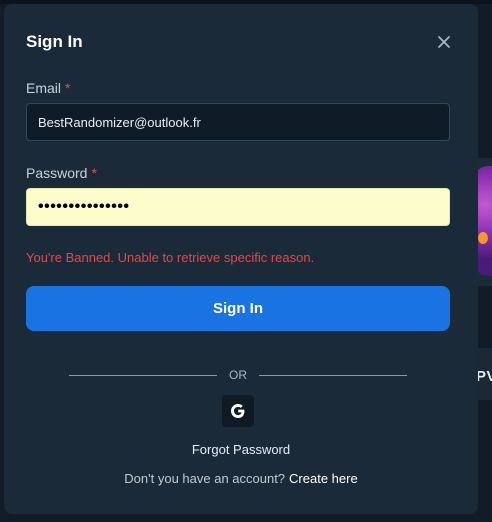 The image size is (492, 522). I want to click on create-account-row: Don't you have an account? Create here, so click(241, 478).